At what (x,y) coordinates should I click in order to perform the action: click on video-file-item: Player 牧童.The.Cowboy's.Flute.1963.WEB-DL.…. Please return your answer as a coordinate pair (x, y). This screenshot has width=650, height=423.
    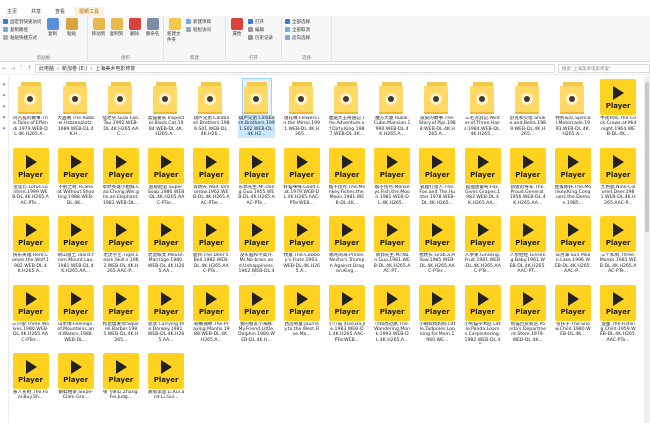
    Looking at the image, I should click on (301, 245).